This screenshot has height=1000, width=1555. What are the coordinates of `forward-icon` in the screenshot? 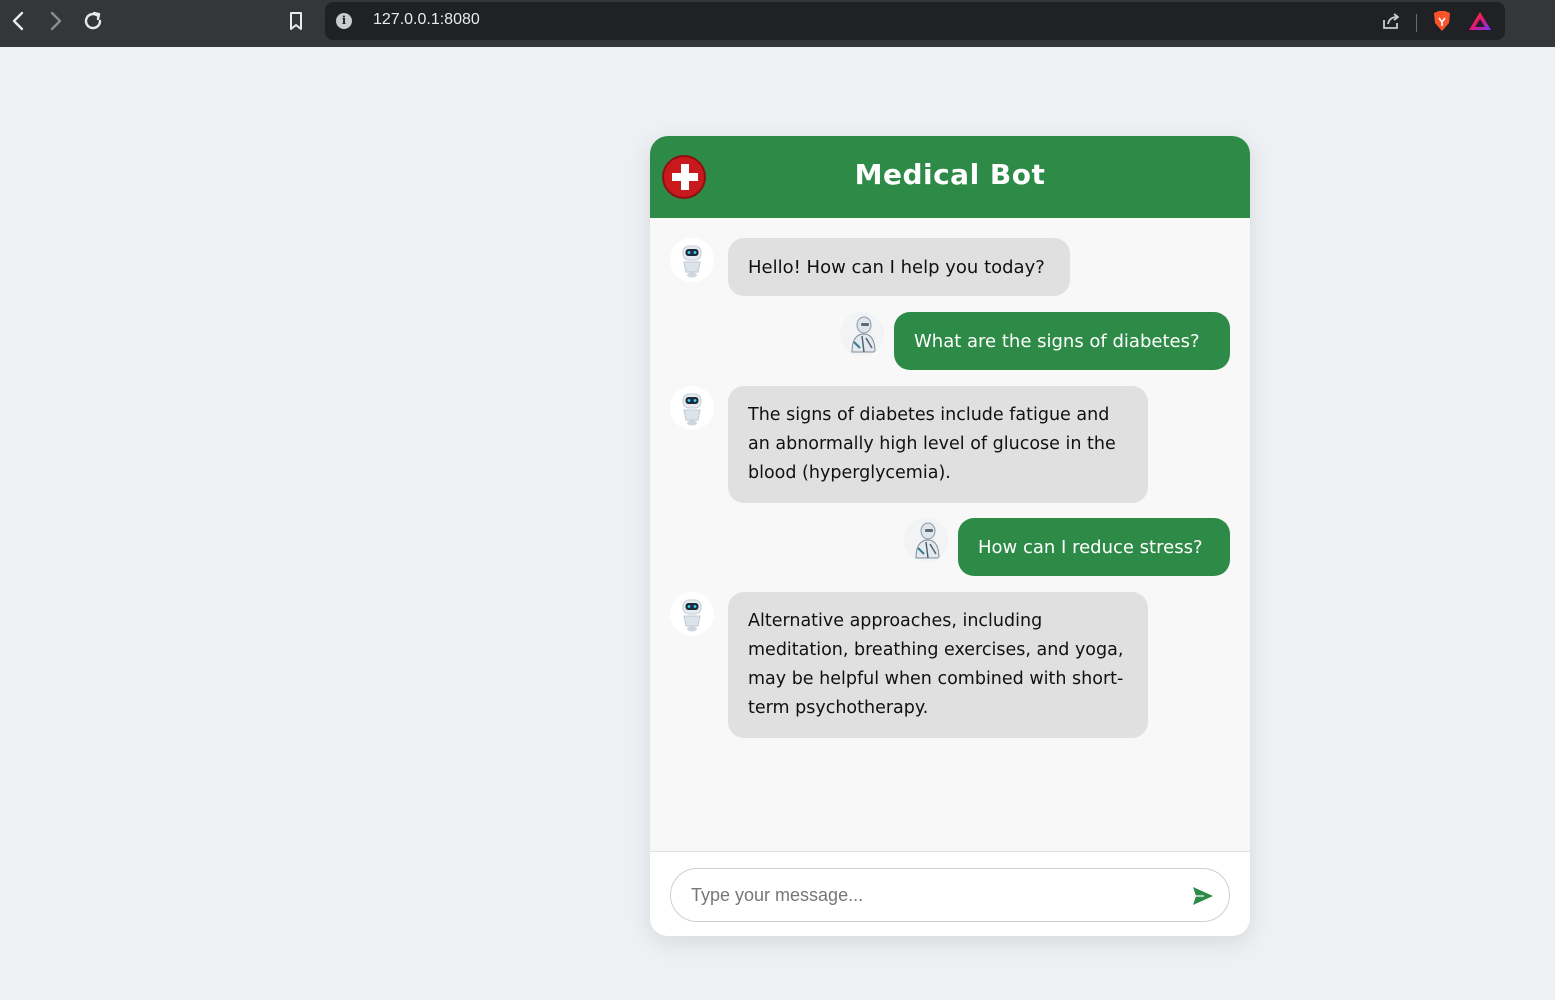 It's located at (55, 21).